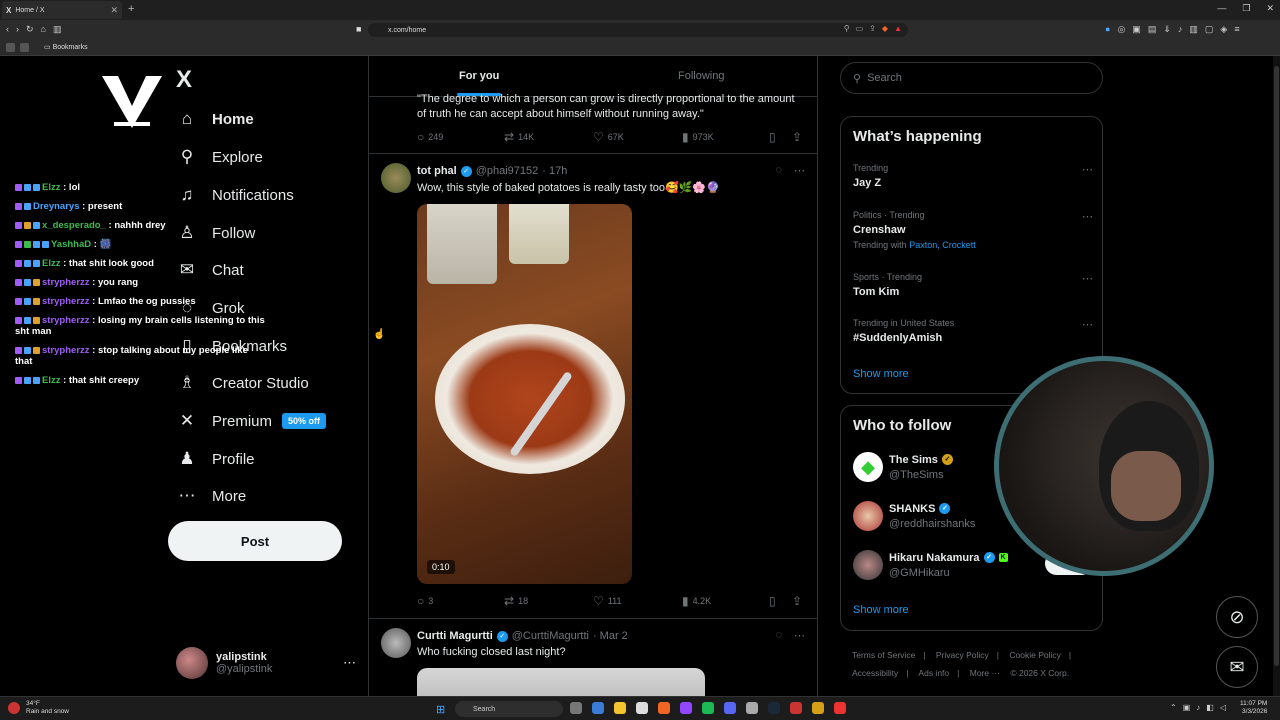  Describe the element at coordinates (211, 496) in the screenshot. I see `nav-more: ⋯ More` at that location.